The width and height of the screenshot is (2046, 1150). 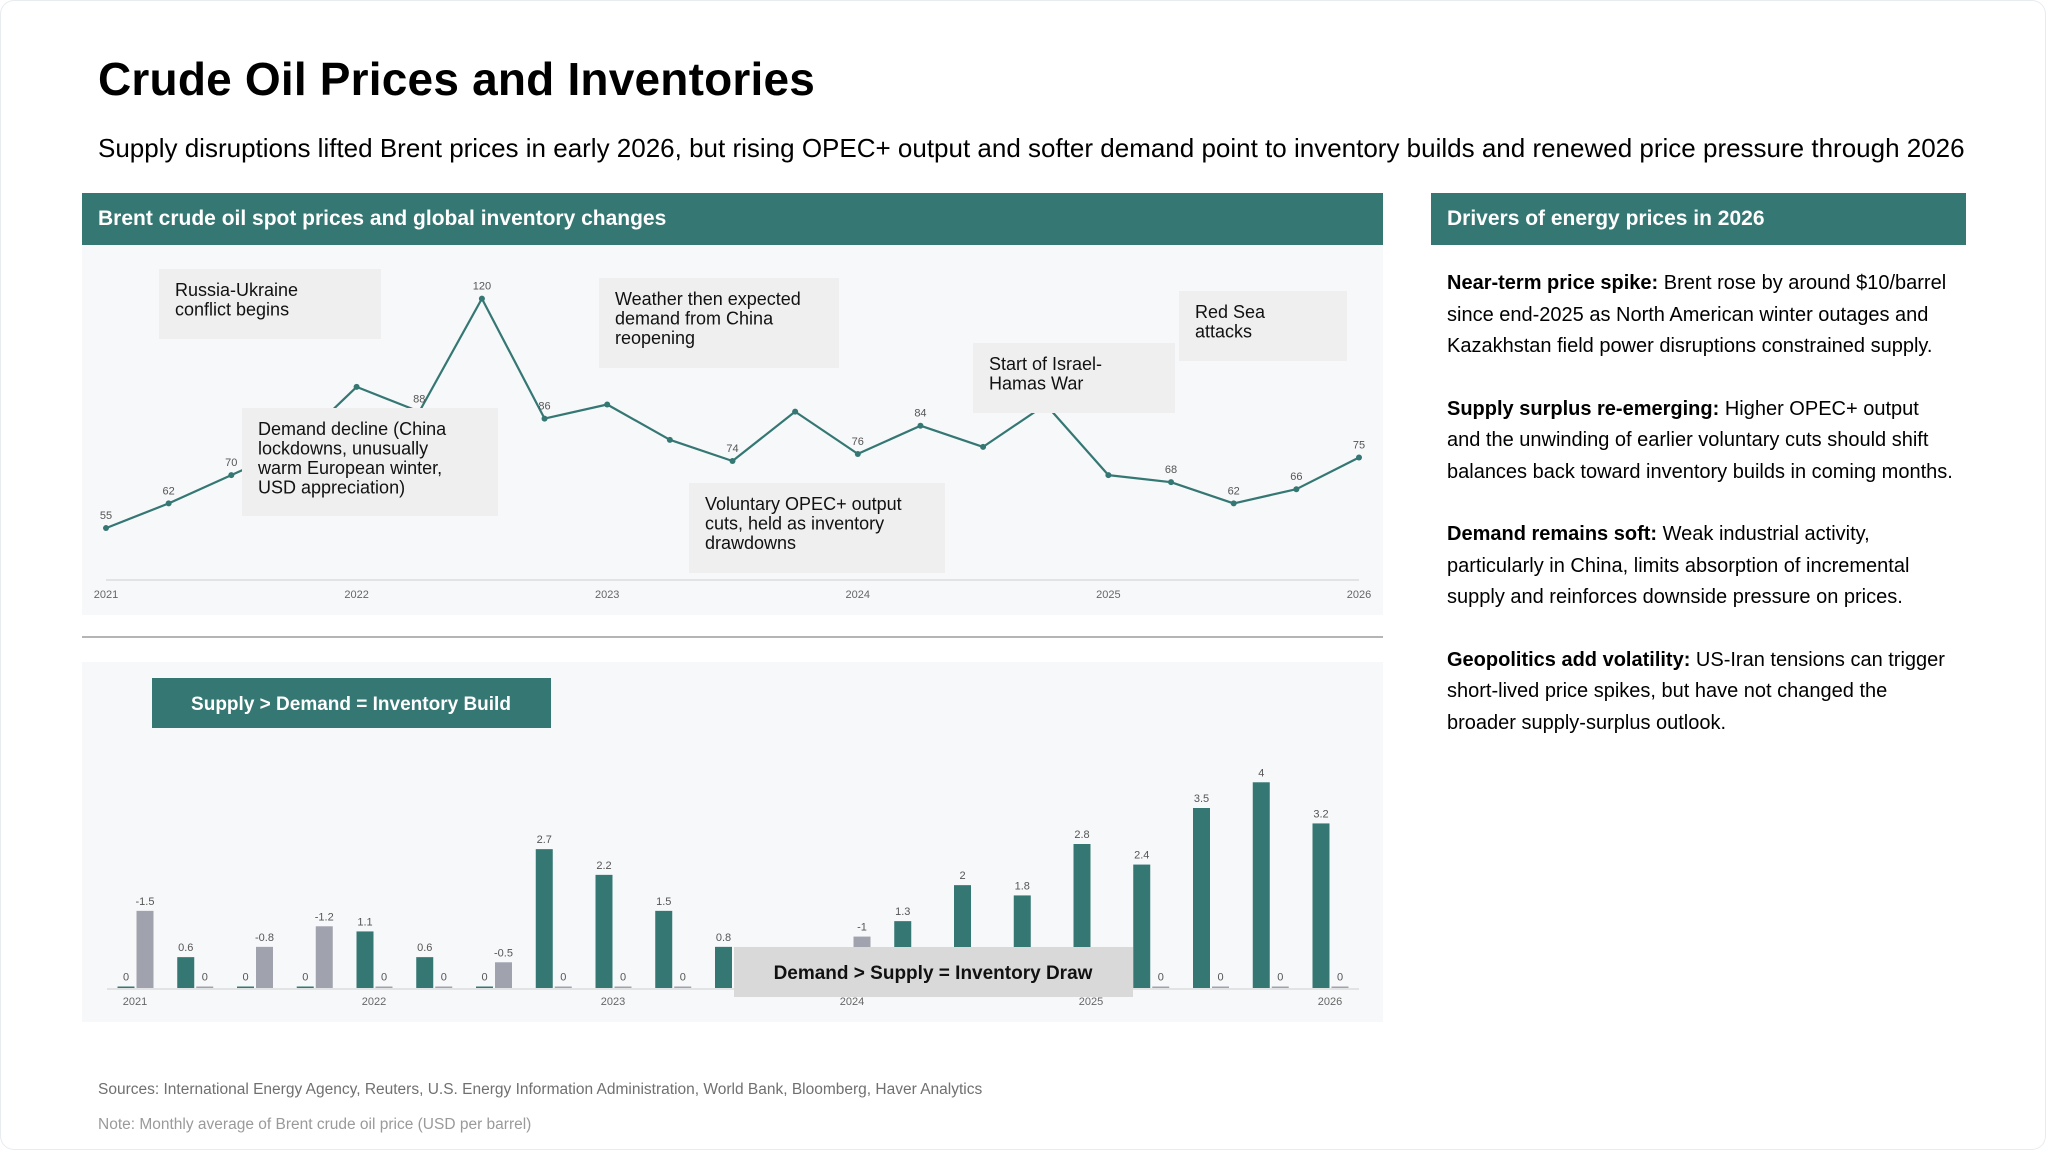 What do you see at coordinates (232, 310) in the screenshot?
I see `annotation-text-line: conflict begins` at bounding box center [232, 310].